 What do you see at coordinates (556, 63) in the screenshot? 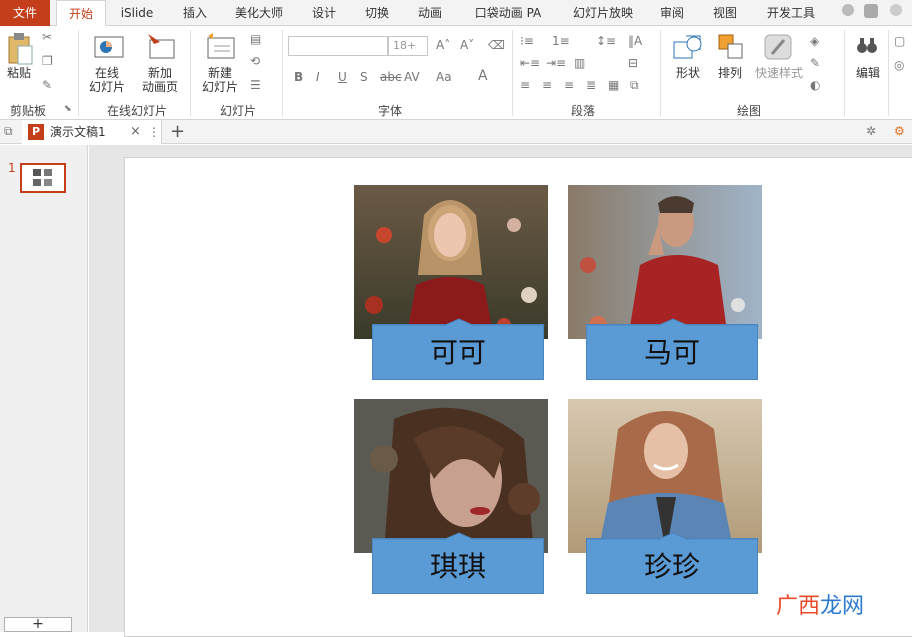
I see `increase-indent-icon: ⇥≡` at bounding box center [556, 63].